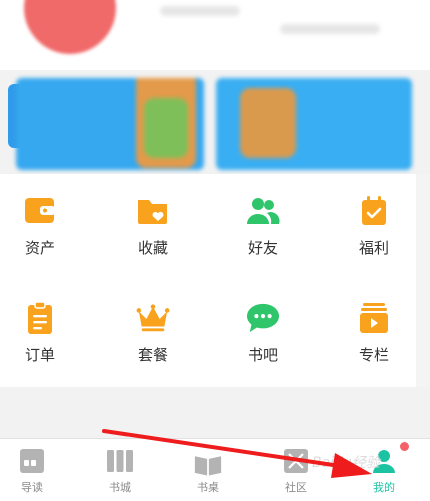 The width and height of the screenshot is (430, 501). I want to click on menu-item-label: 收藏, so click(152, 248).